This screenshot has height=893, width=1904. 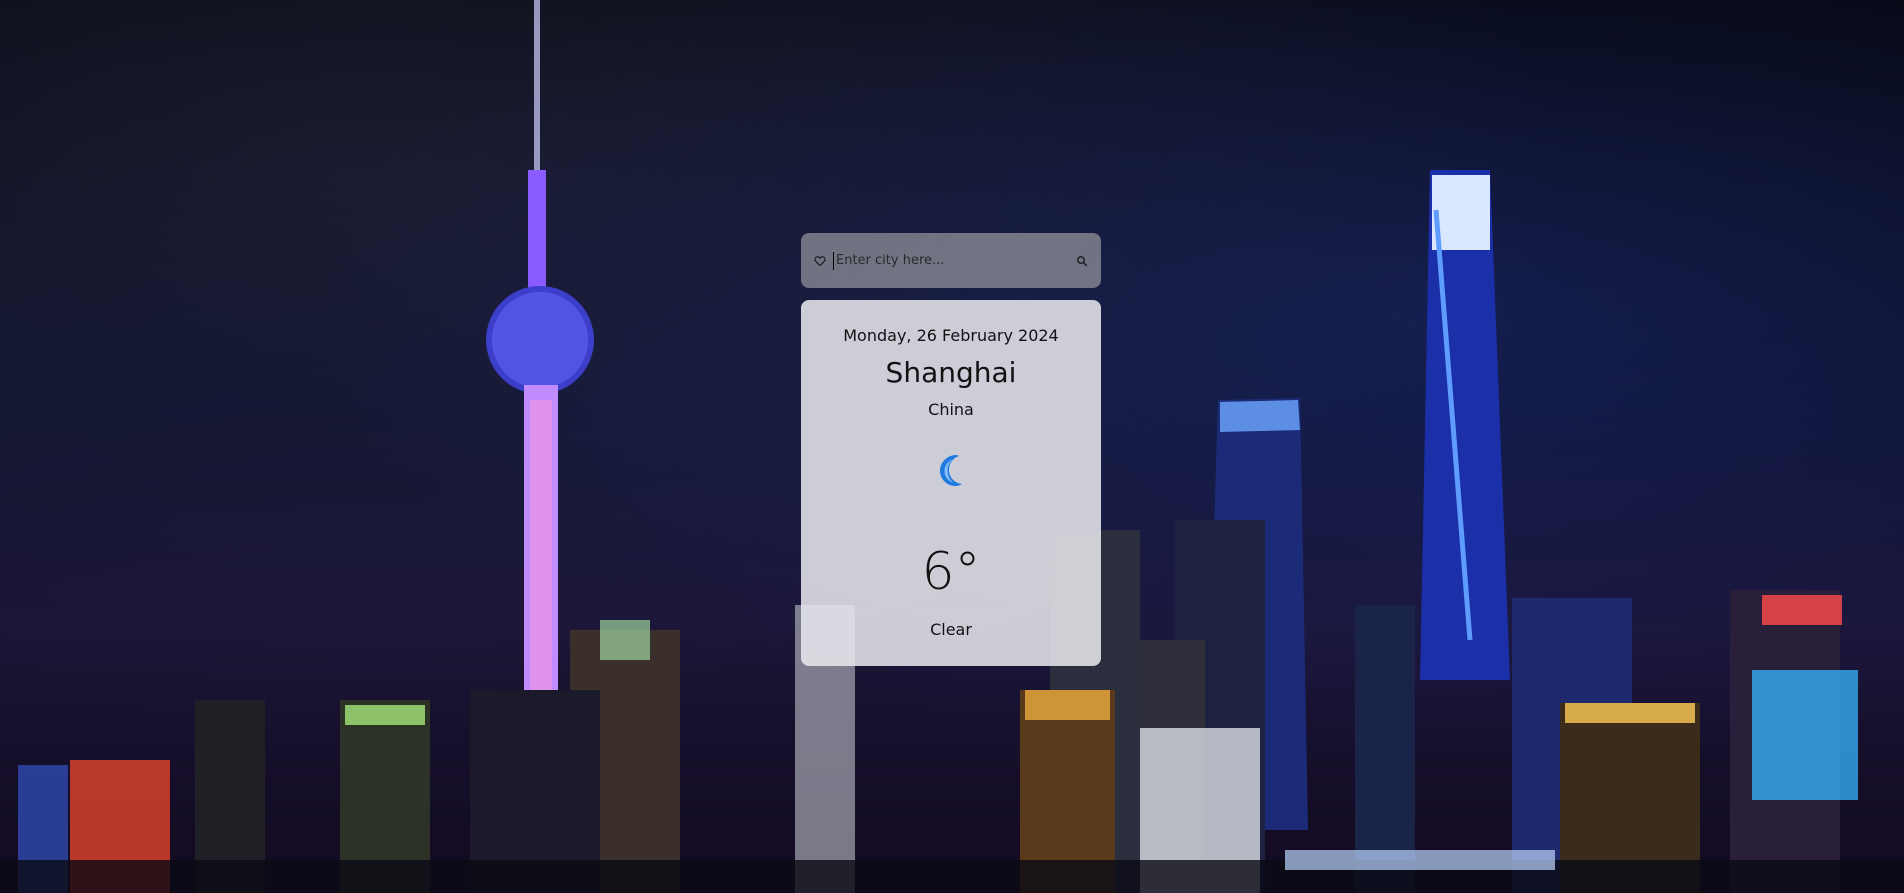 I want to click on city-name: Shanghai, so click(x=951, y=372).